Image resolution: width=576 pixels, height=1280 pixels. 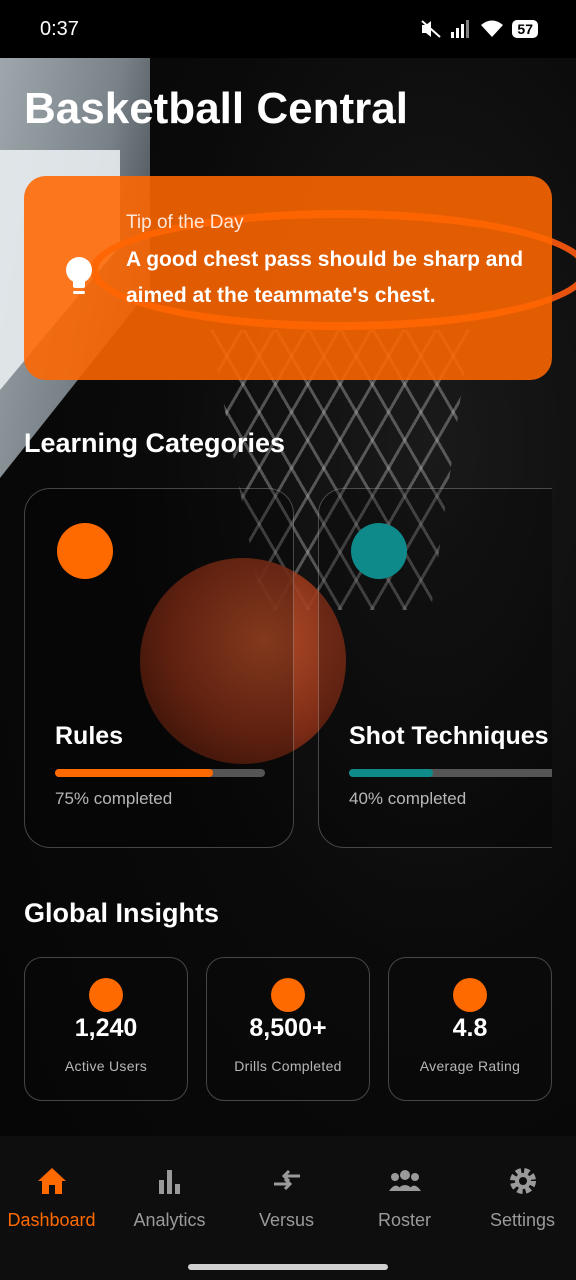 What do you see at coordinates (431, 29) in the screenshot?
I see `mute-icon` at bounding box center [431, 29].